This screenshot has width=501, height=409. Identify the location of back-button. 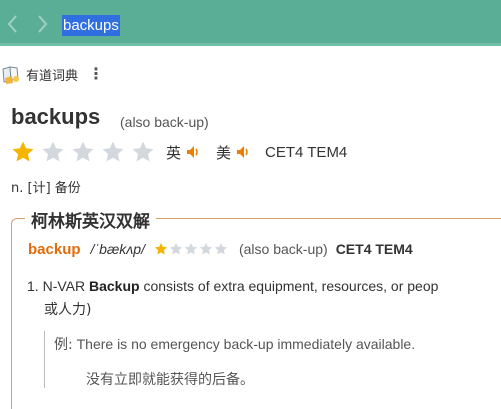
(13, 24).